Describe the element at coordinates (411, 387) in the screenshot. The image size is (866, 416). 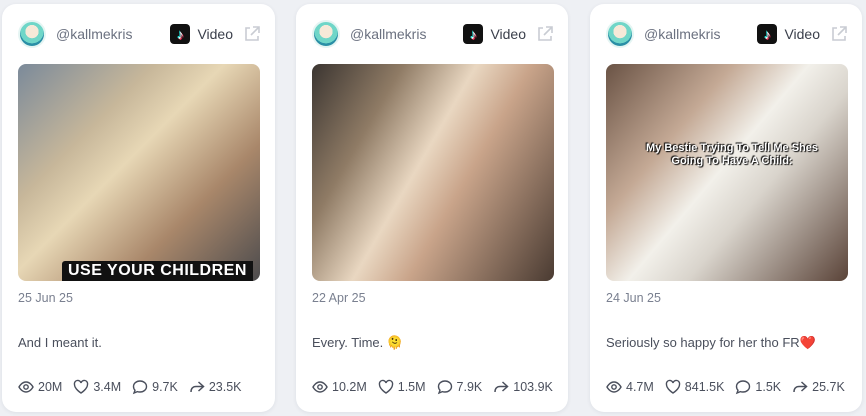
I see `likes-count: 1.5M` at that location.